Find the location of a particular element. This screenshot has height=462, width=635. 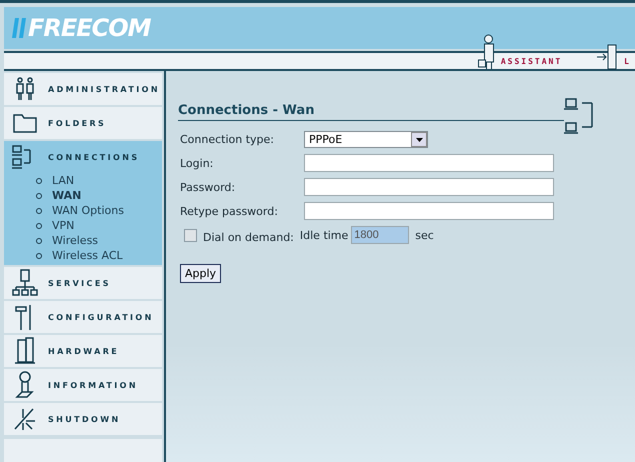

field-label: Idle time is located at coordinates (324, 235).